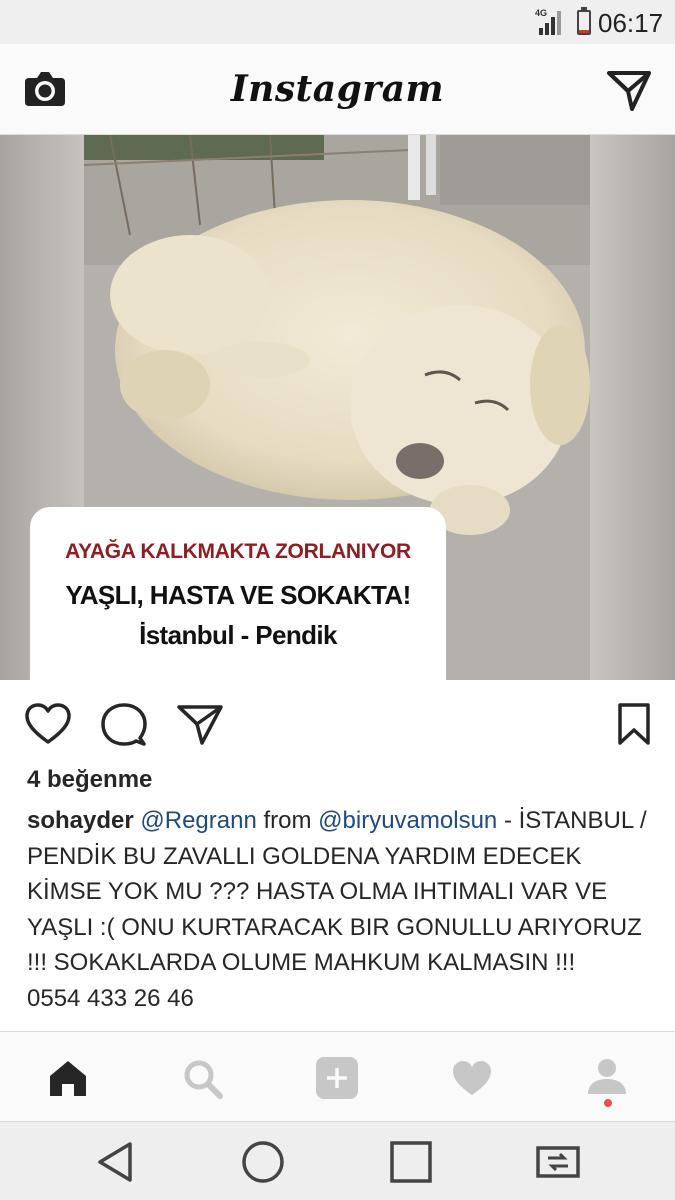 The image size is (675, 1200). I want to click on caption-mention-regrann: @Regrann, so click(198, 820).